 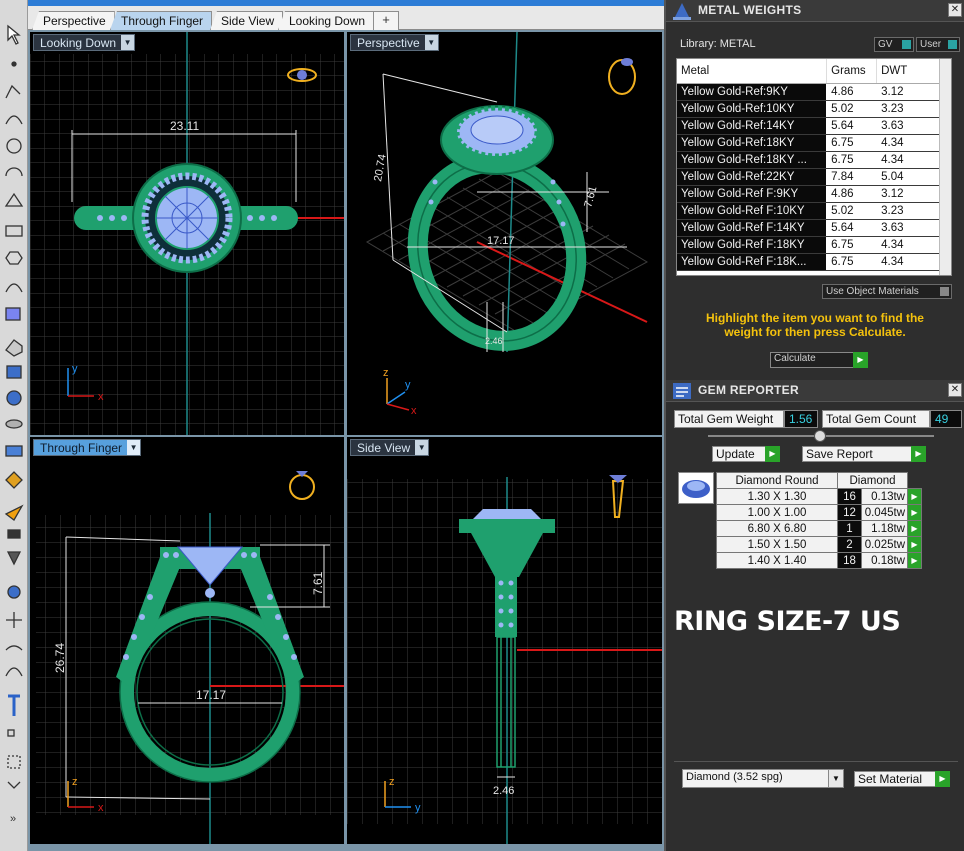 What do you see at coordinates (746, 454) in the screenshot?
I see `update-button: Update ▶` at bounding box center [746, 454].